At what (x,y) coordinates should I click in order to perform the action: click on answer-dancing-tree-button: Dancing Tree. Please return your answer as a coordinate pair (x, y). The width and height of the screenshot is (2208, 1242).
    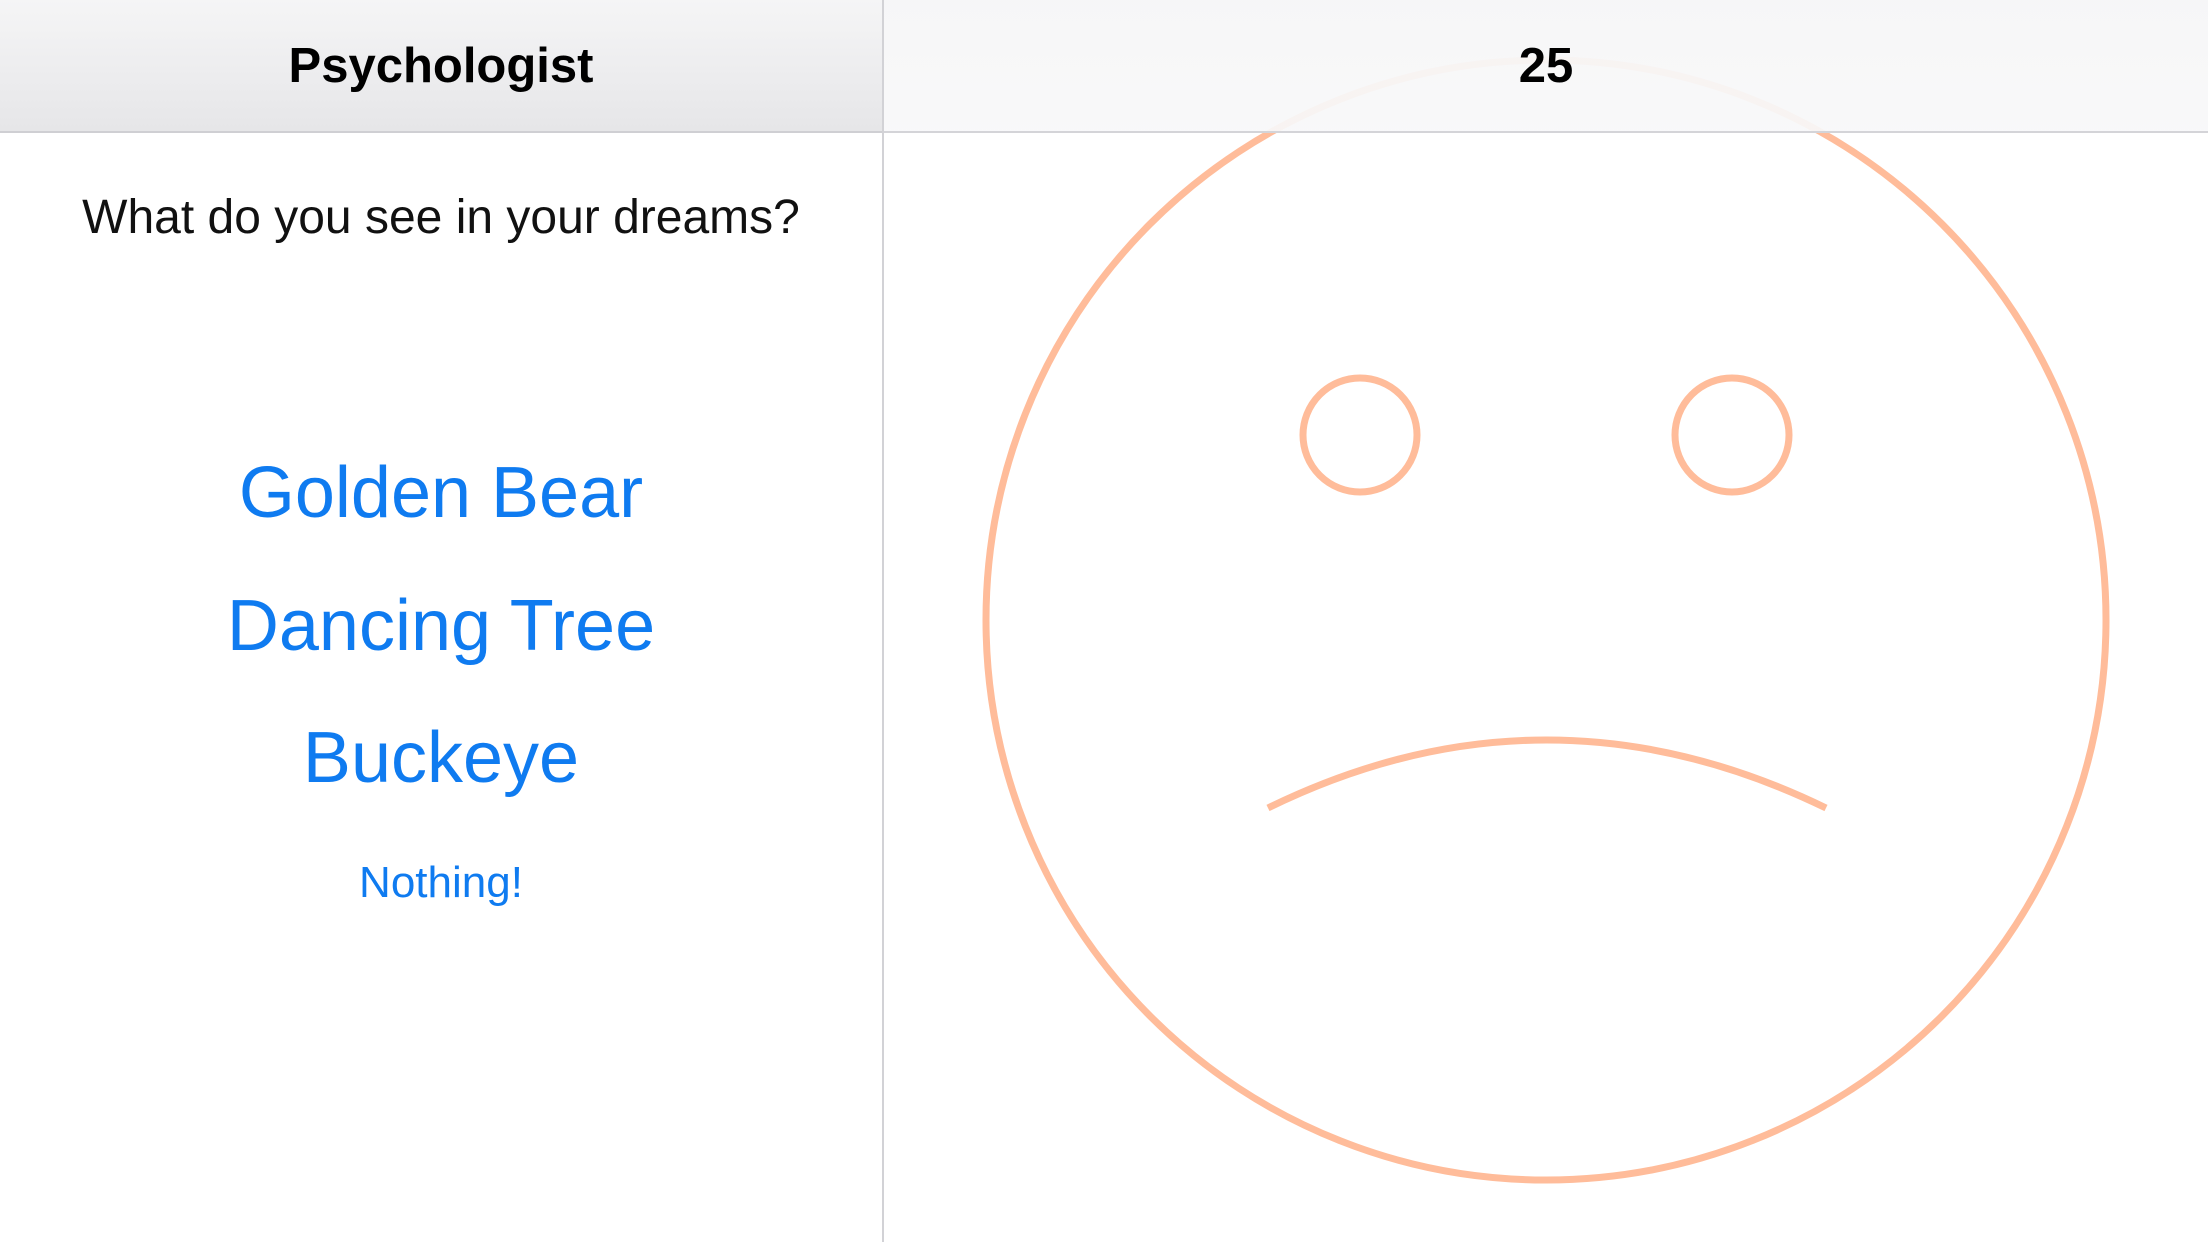
    Looking at the image, I should click on (441, 626).